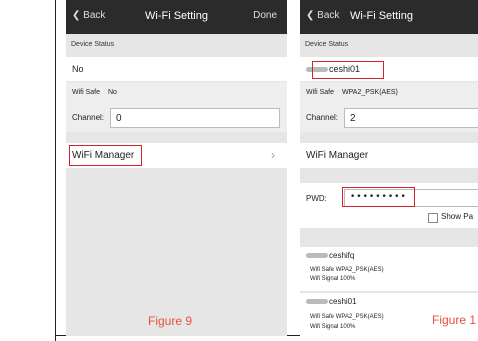  I want to click on back-button: ❮ Back, so click(322, 15).